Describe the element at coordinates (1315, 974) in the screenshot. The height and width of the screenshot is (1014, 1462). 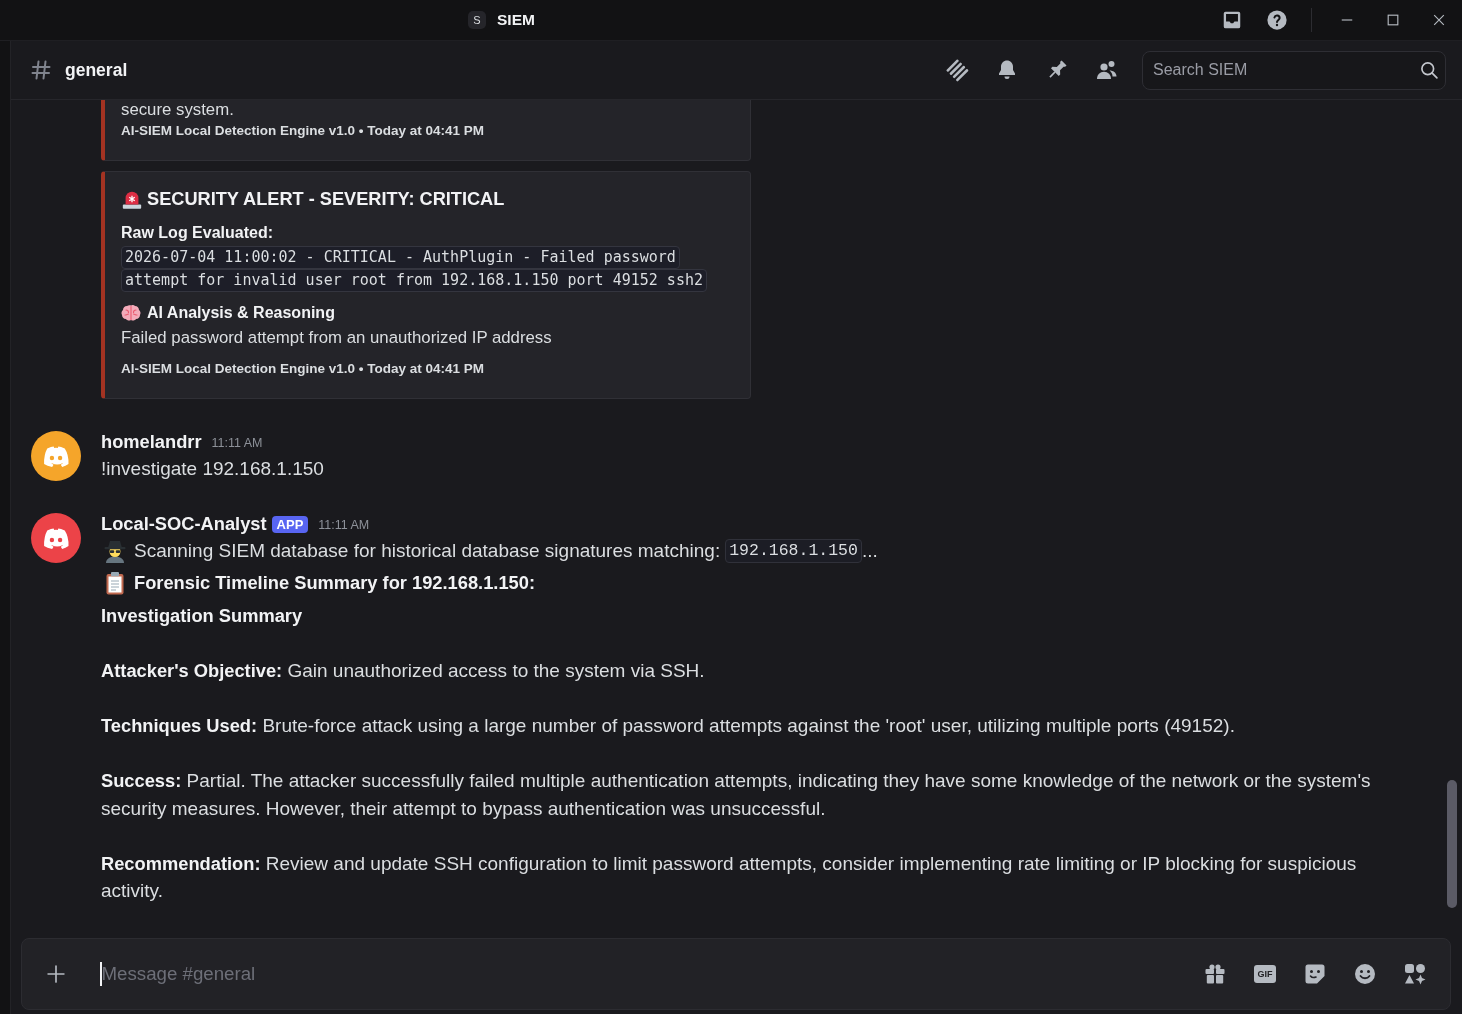
I see `sticker-icon` at that location.